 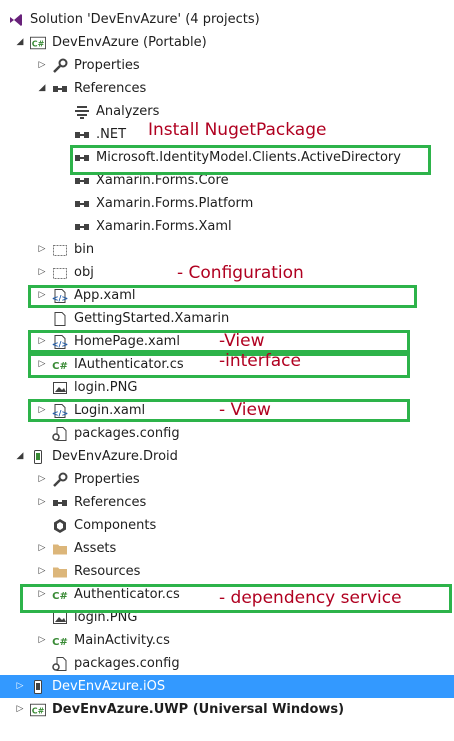 I want to click on analyzers-icon, so click(x=82, y=112).